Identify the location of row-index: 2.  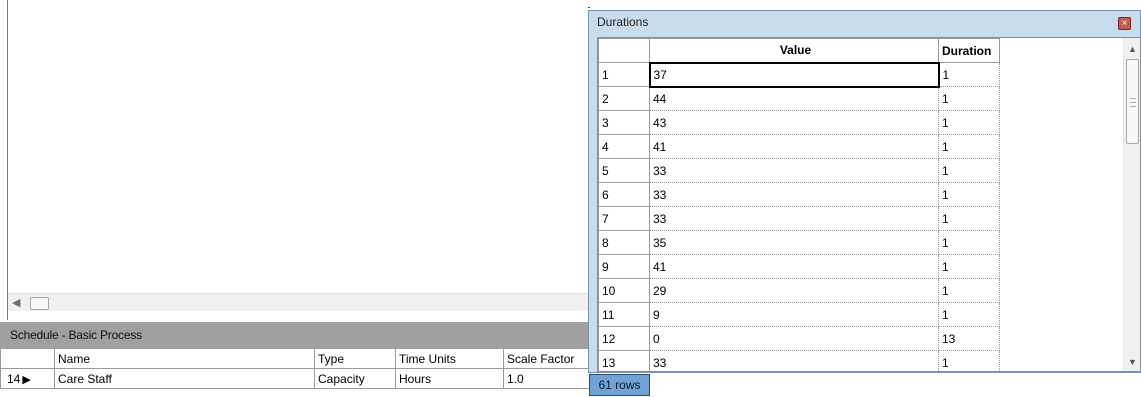
(624, 98).